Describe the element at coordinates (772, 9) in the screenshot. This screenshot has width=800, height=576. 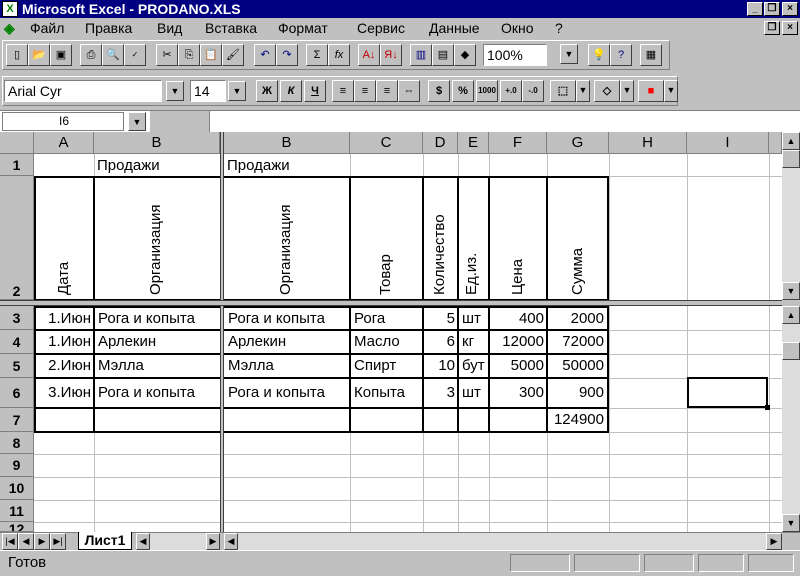
I see `restore-button: ❐` at that location.